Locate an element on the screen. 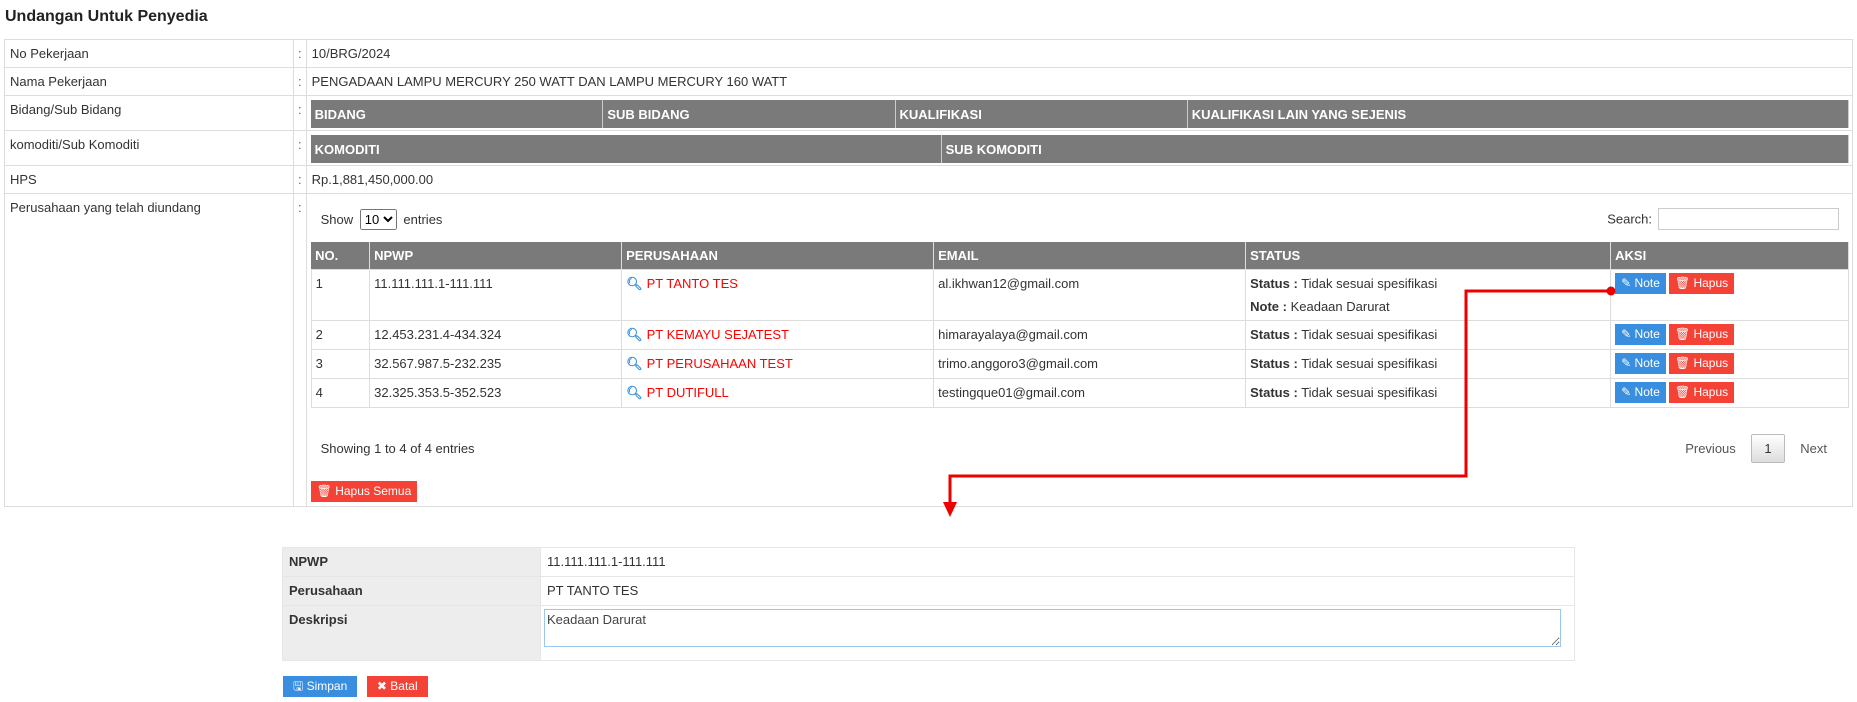 Image resolution: width=1857 pixels, height=702 pixels. cell-email: himarayalaya@gmail.com is located at coordinates (1090, 335).